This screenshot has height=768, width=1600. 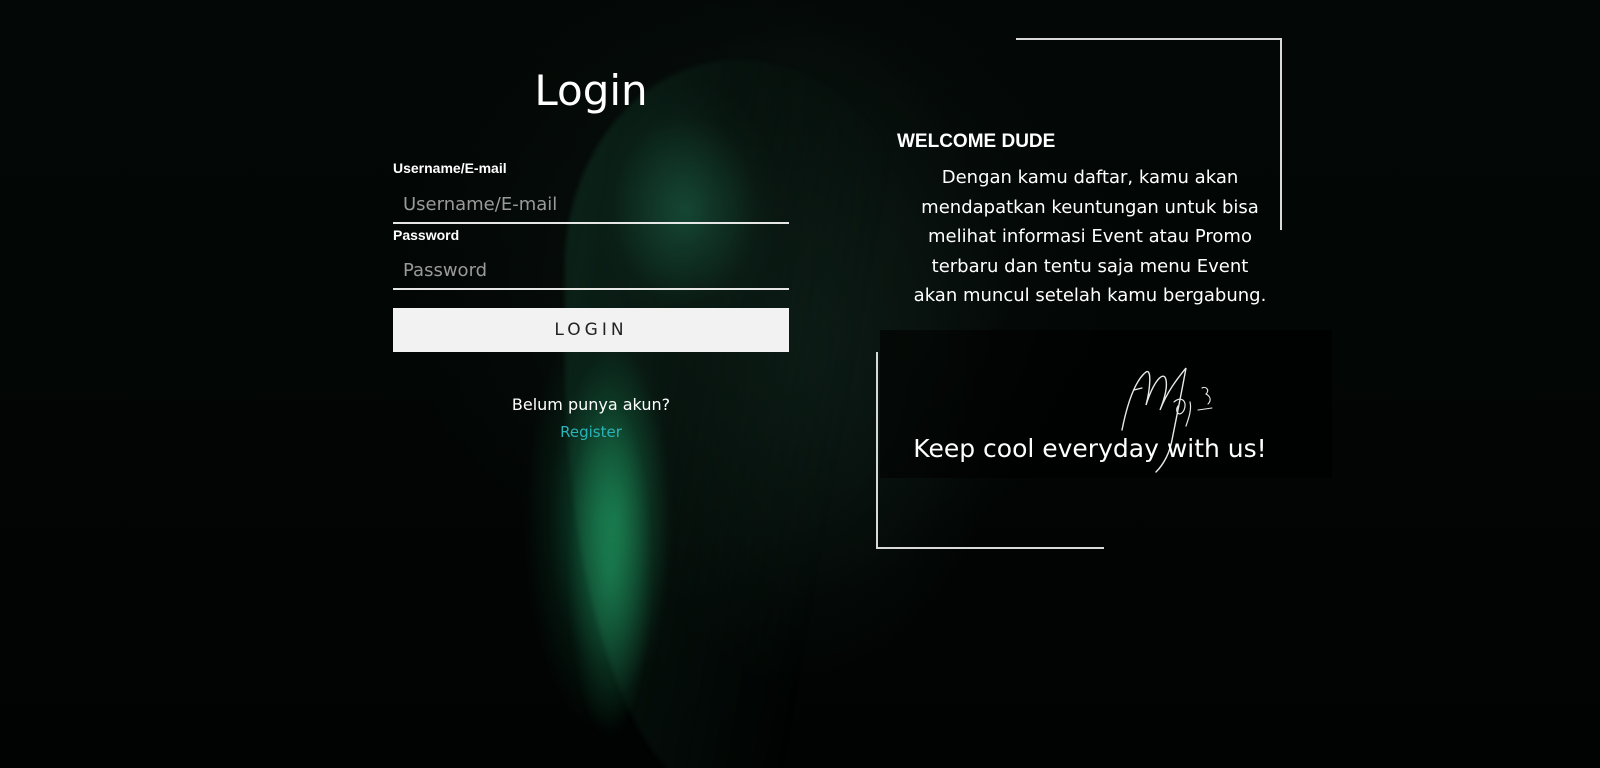 I want to click on background-face-highlight, so click(x=605, y=564).